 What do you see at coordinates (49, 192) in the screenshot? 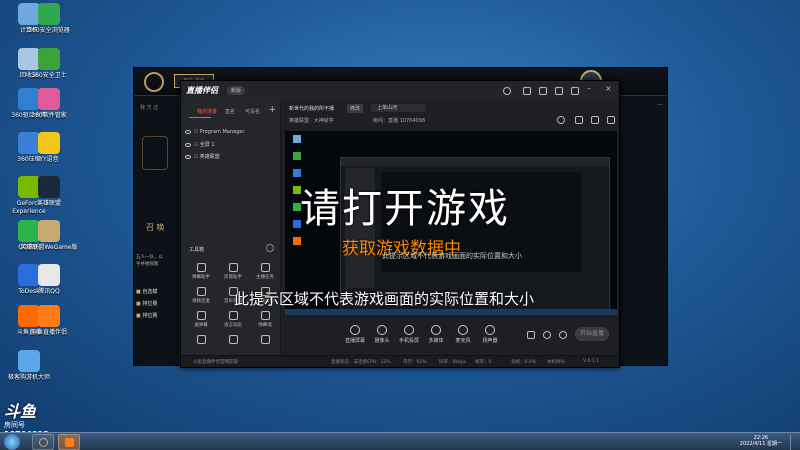
I see `desktop-icon: 英雄联盟` at bounding box center [49, 192].